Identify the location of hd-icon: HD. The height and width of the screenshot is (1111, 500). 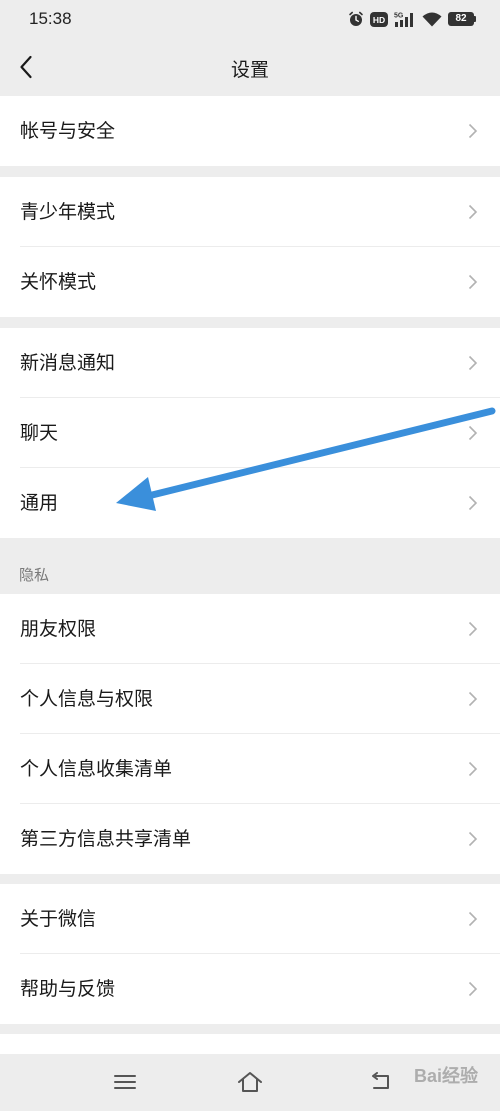
(379, 19).